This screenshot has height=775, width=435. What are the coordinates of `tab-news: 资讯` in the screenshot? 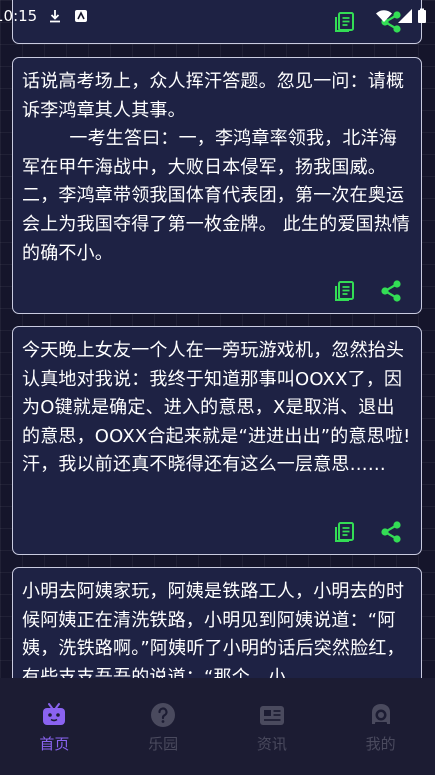 It's located at (272, 726).